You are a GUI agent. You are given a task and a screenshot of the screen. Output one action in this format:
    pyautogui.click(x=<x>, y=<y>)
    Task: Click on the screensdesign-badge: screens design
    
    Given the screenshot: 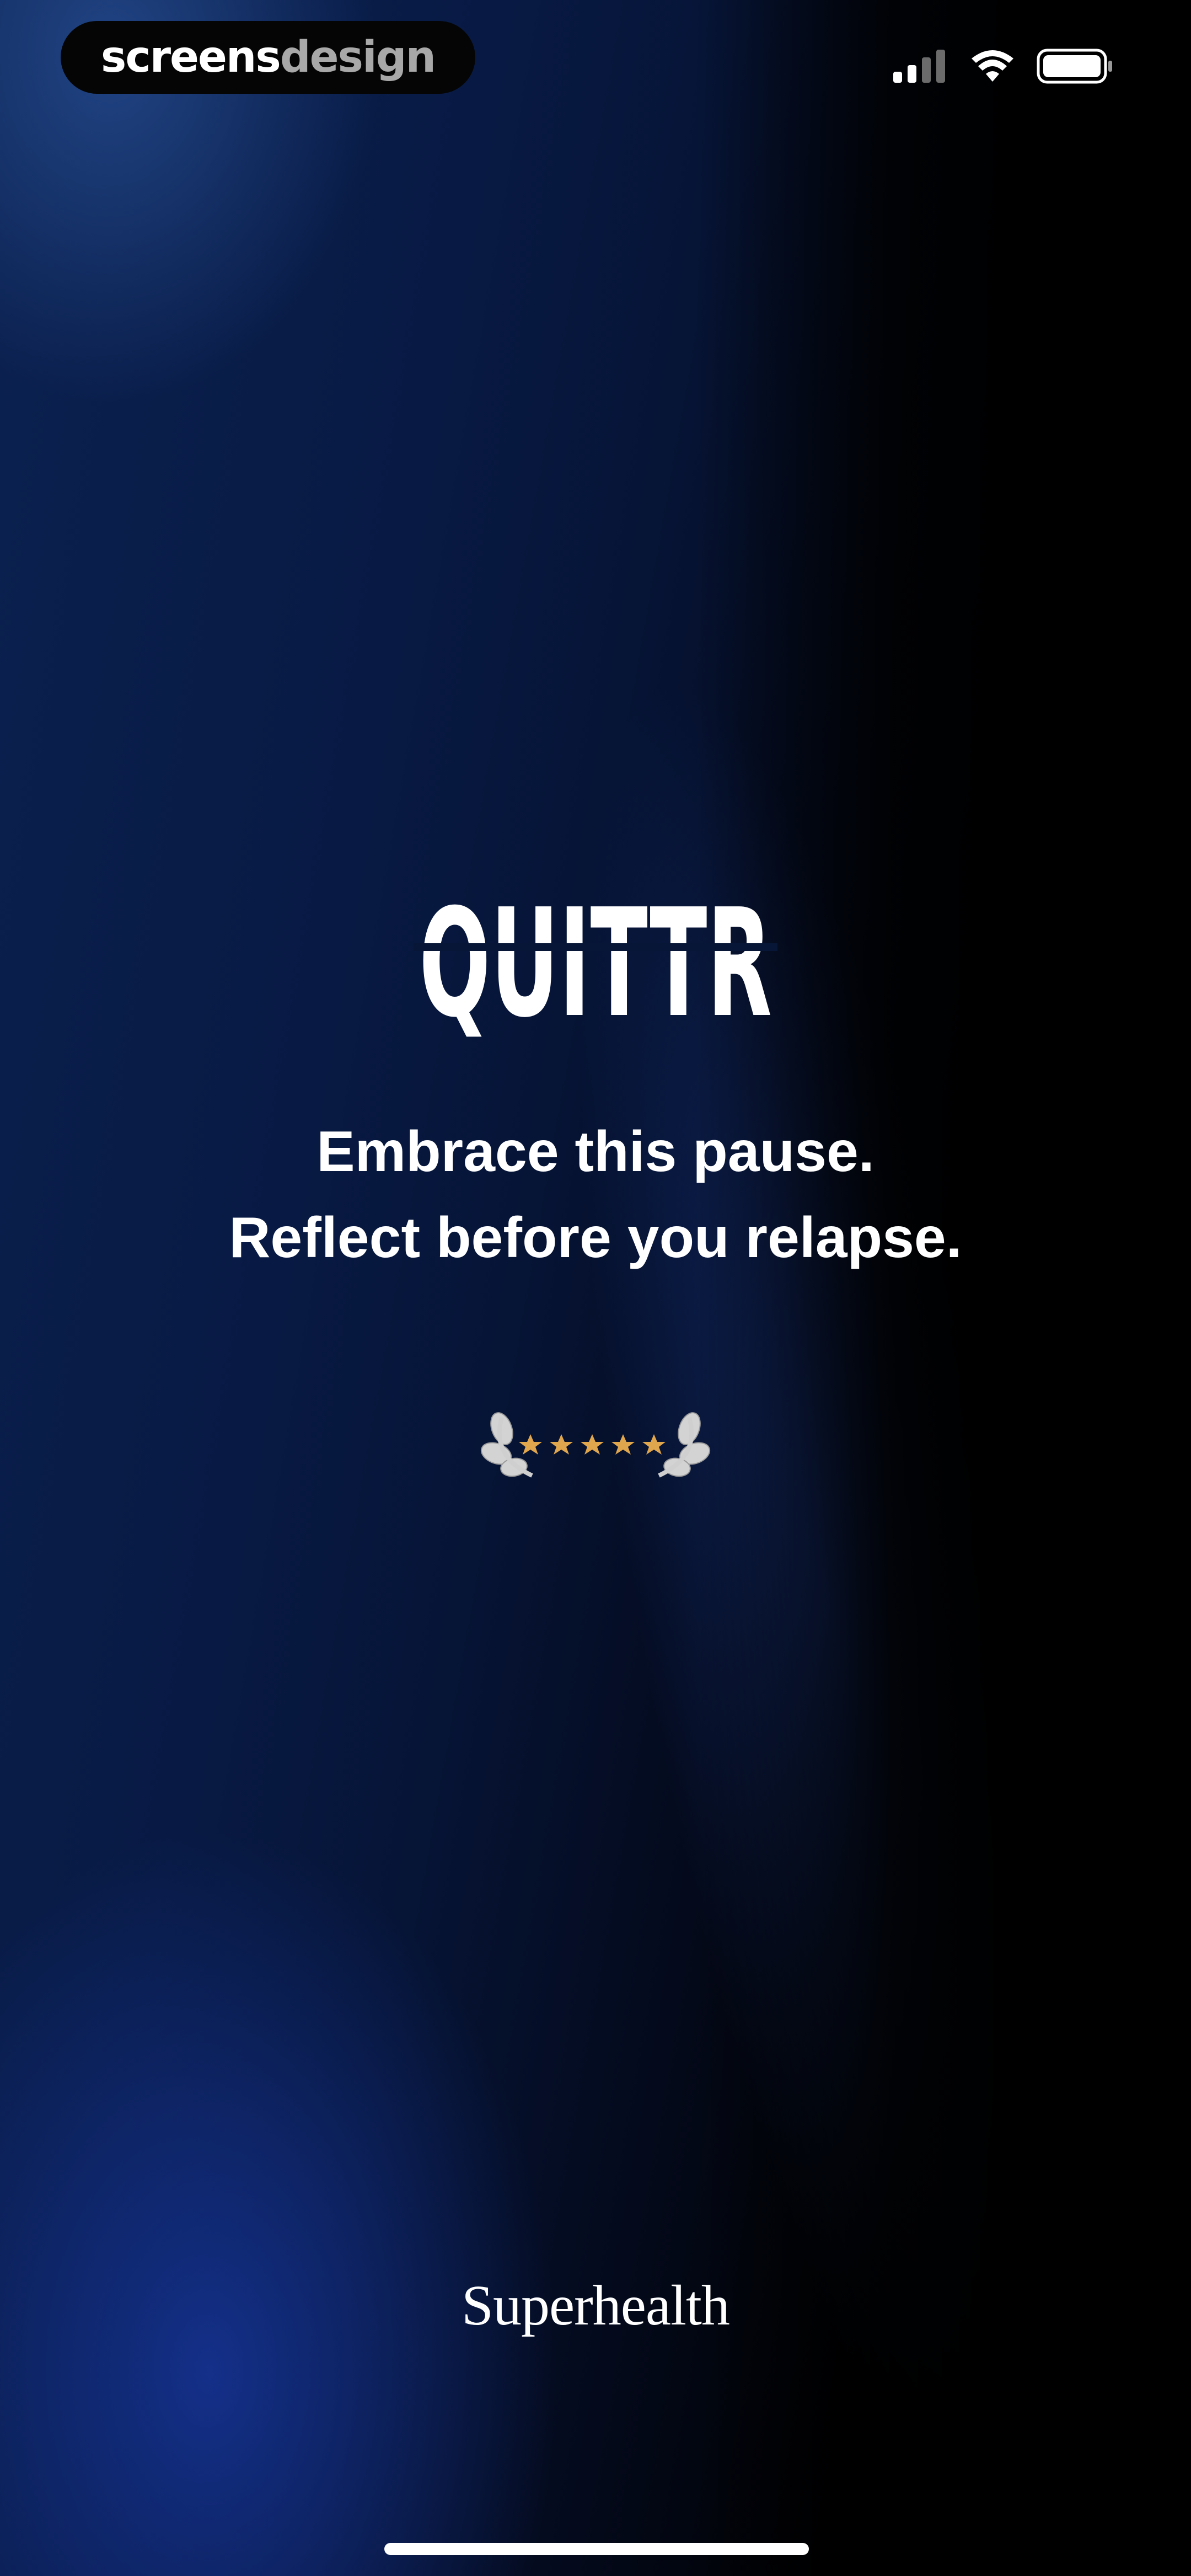 What is the action you would take?
    pyautogui.click(x=268, y=57)
    